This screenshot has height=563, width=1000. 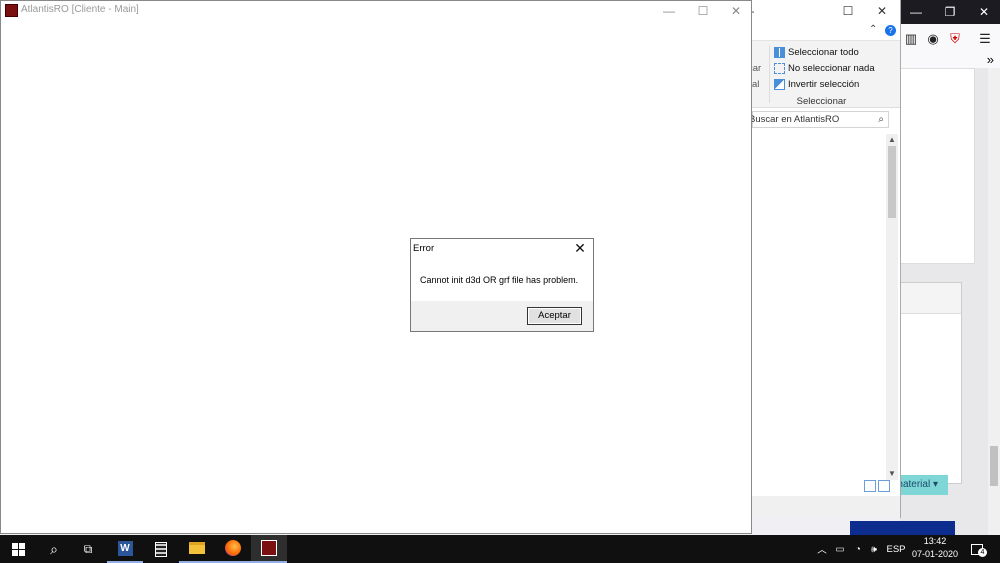 I want to click on game-maximize-button: ☐, so click(x=703, y=11).